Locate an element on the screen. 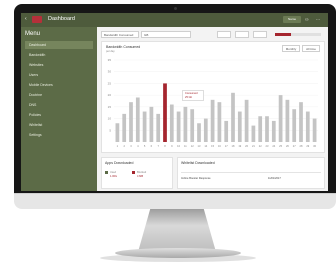 The image size is (336, 270). sidebar-item-whitelist: Whitelist is located at coordinates (59, 125).